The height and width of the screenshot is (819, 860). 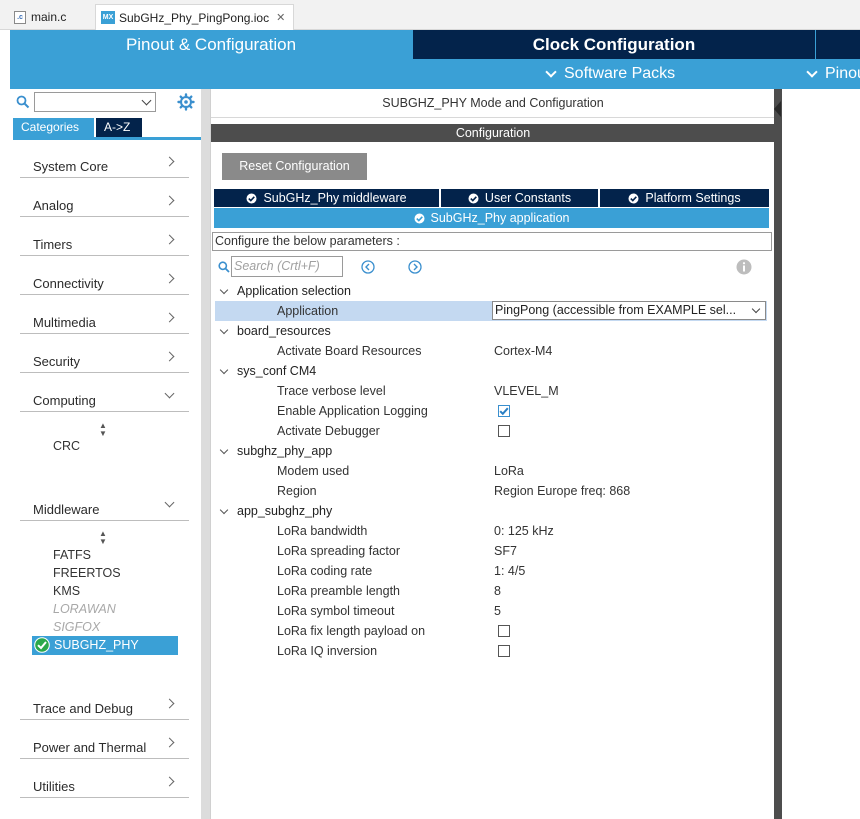 What do you see at coordinates (66, 509) in the screenshot?
I see `category-label: Middleware` at bounding box center [66, 509].